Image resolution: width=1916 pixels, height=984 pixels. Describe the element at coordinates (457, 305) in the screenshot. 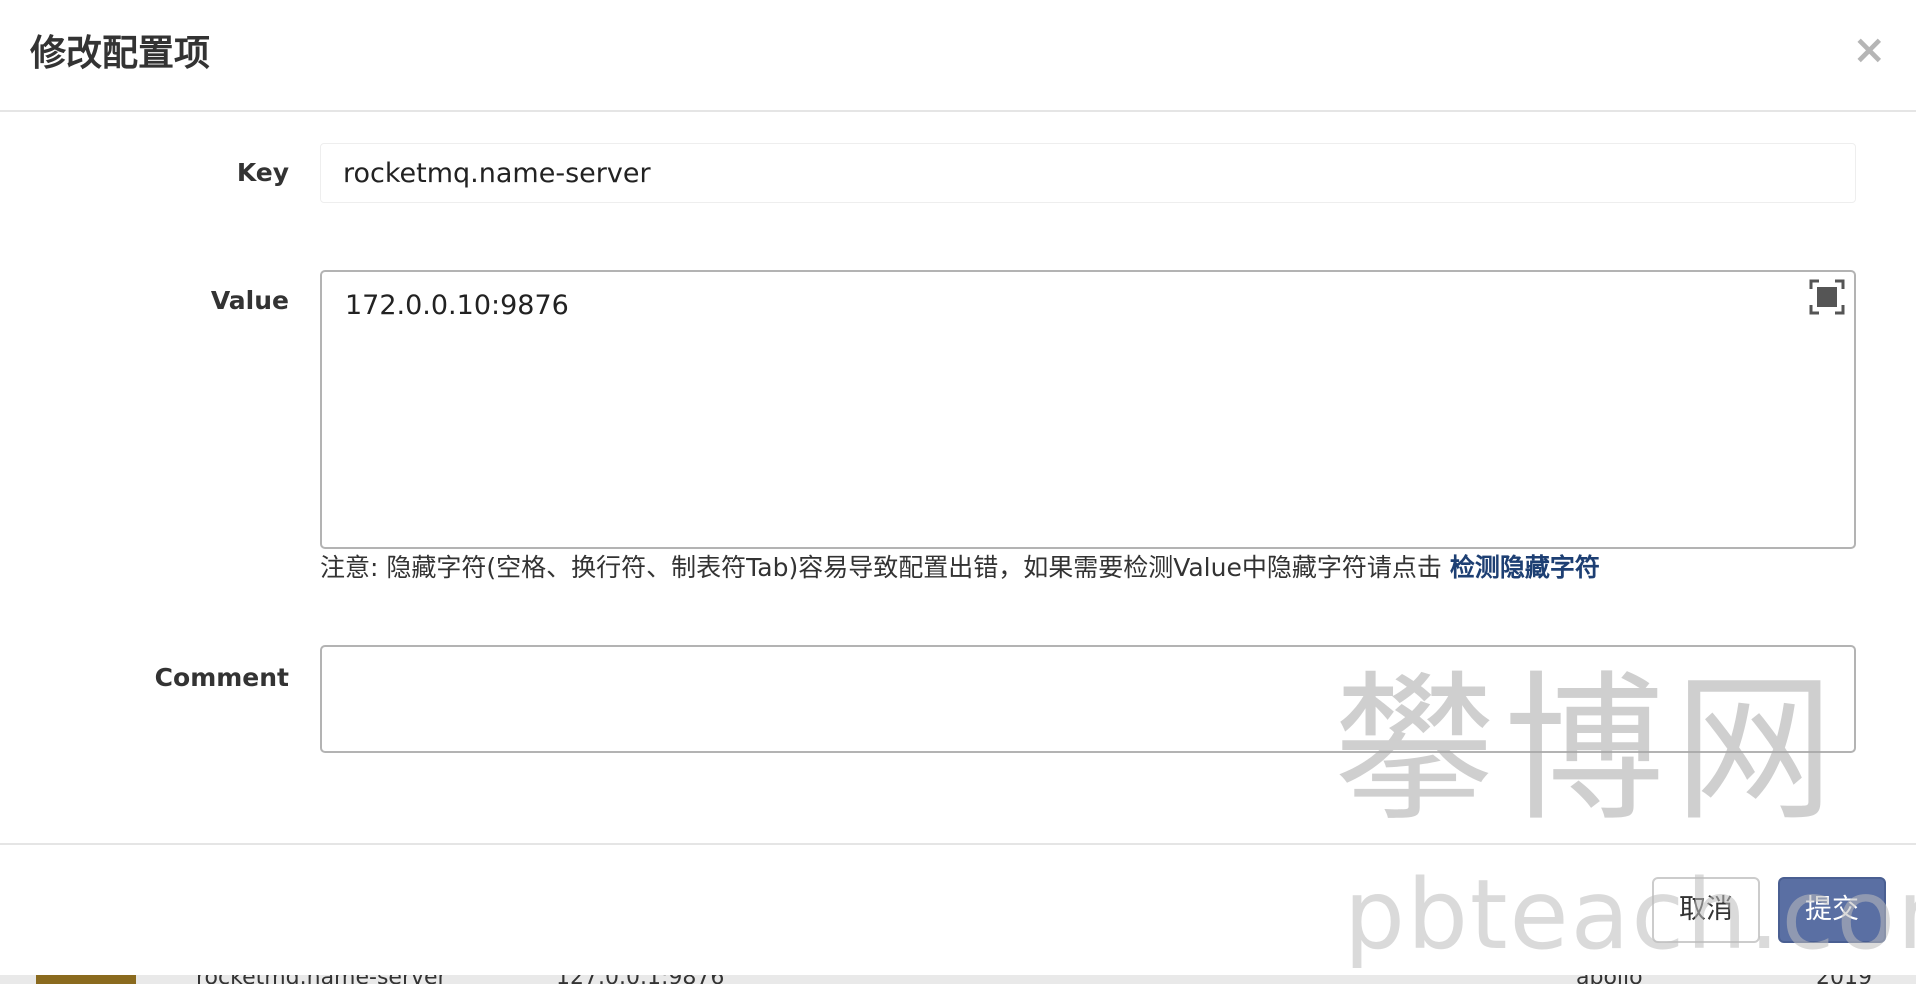

I see `value-text: 172.0.0.10:9876` at that location.